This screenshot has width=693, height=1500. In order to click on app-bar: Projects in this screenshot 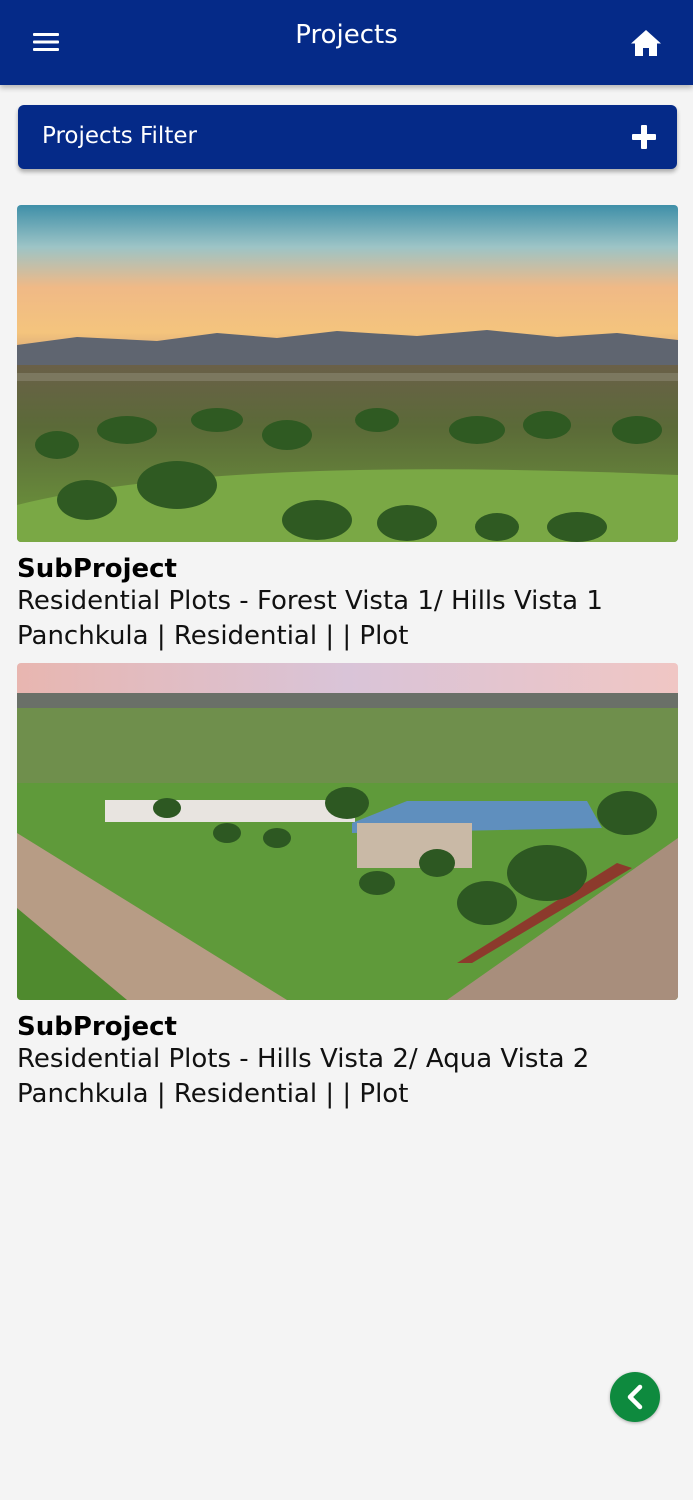, I will do `click(346, 42)`.